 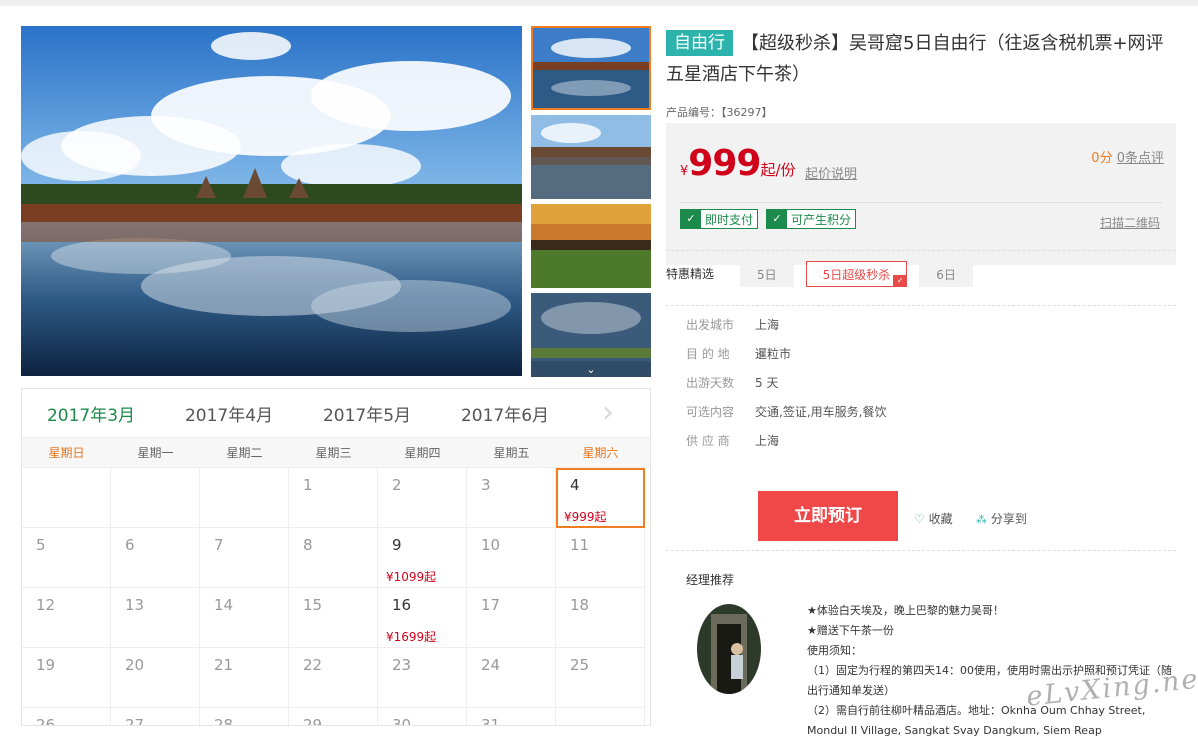 I want to click on thumbnail-4: ⌄, so click(x=591, y=335).